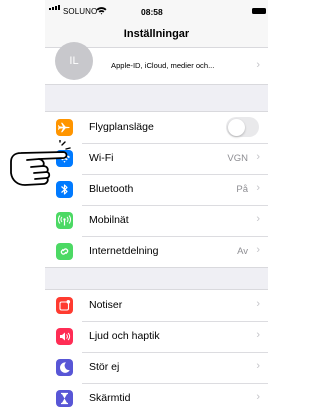 Image resolution: width=320 pixels, height=408 pixels. Describe the element at coordinates (101, 11) in the screenshot. I see `wifi-status-icon` at that location.